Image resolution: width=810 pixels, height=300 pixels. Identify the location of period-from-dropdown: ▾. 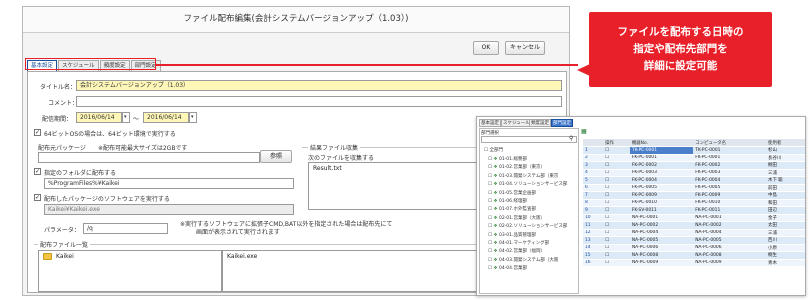
(126, 117).